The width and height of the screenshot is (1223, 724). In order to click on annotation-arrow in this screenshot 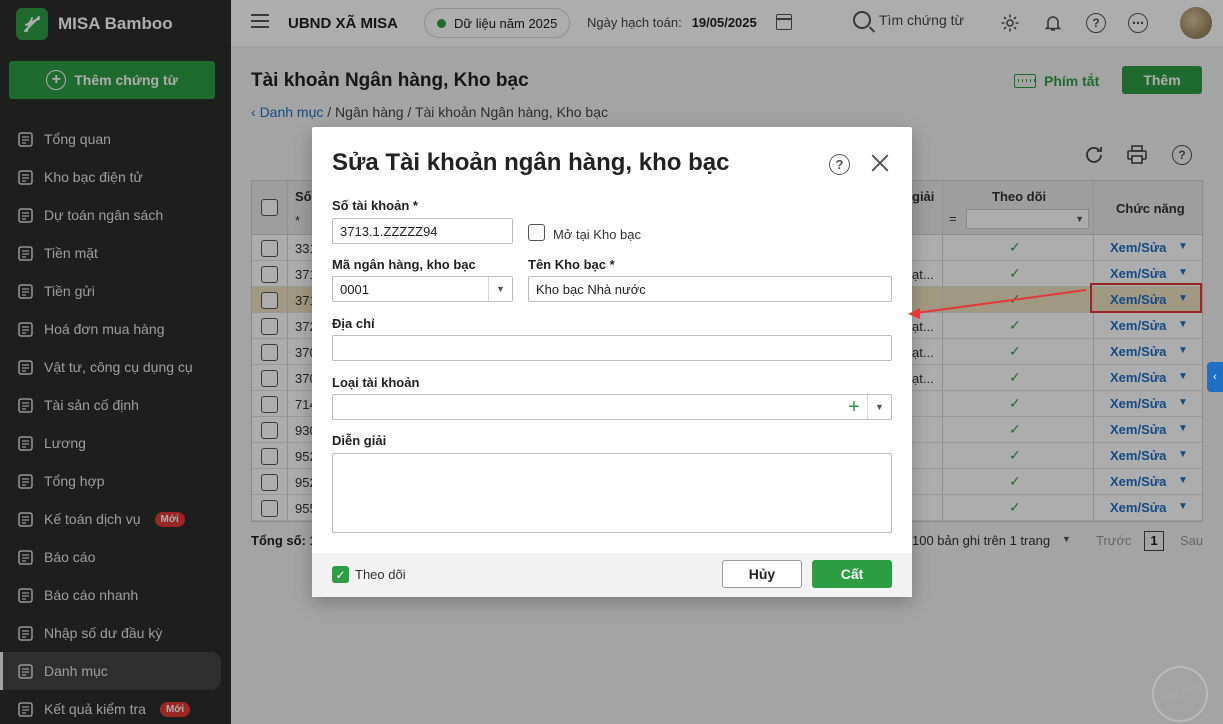, I will do `click(997, 304)`.